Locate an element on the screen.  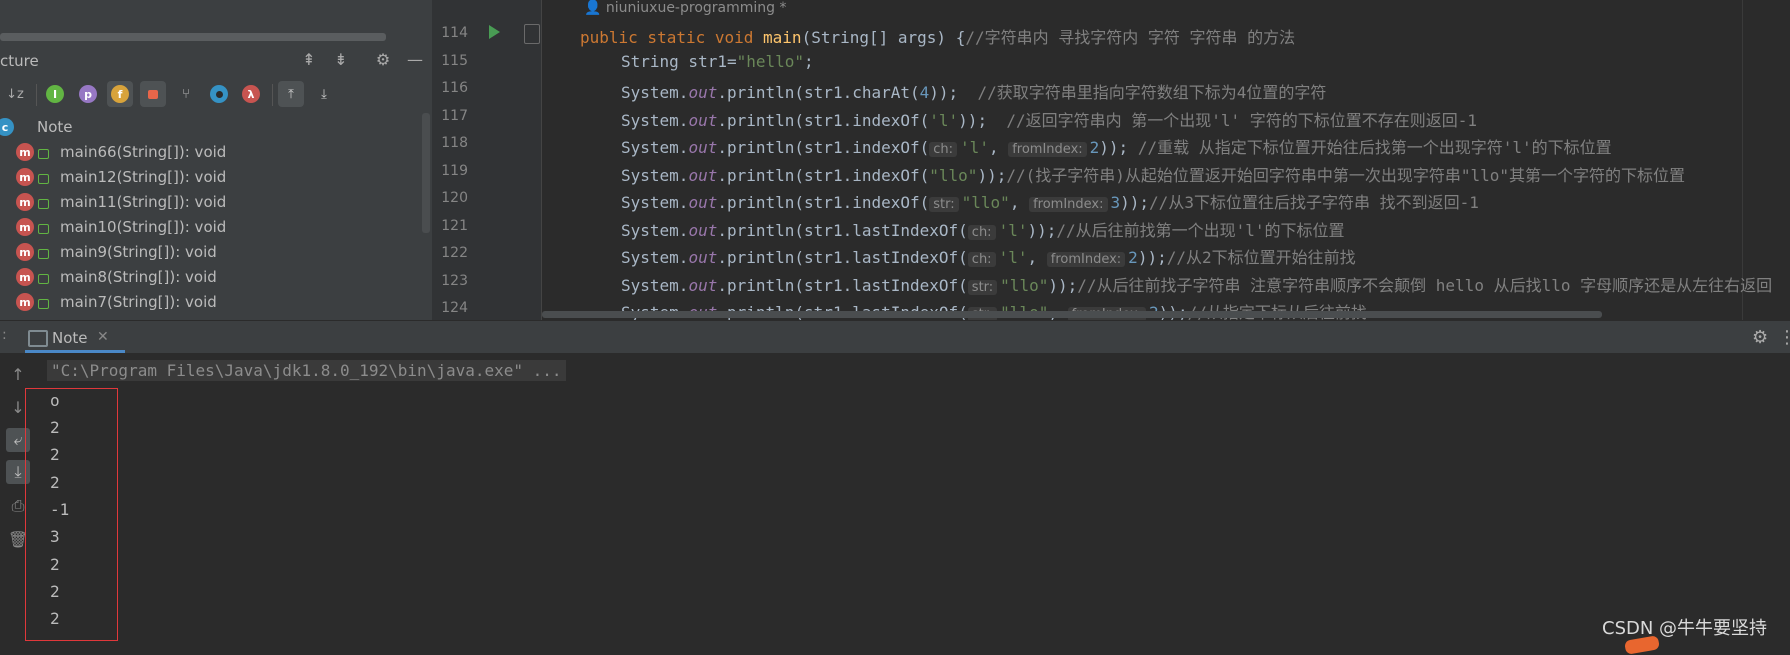
tree-item-main7: m main7(String[]): void is located at coordinates (210, 302).